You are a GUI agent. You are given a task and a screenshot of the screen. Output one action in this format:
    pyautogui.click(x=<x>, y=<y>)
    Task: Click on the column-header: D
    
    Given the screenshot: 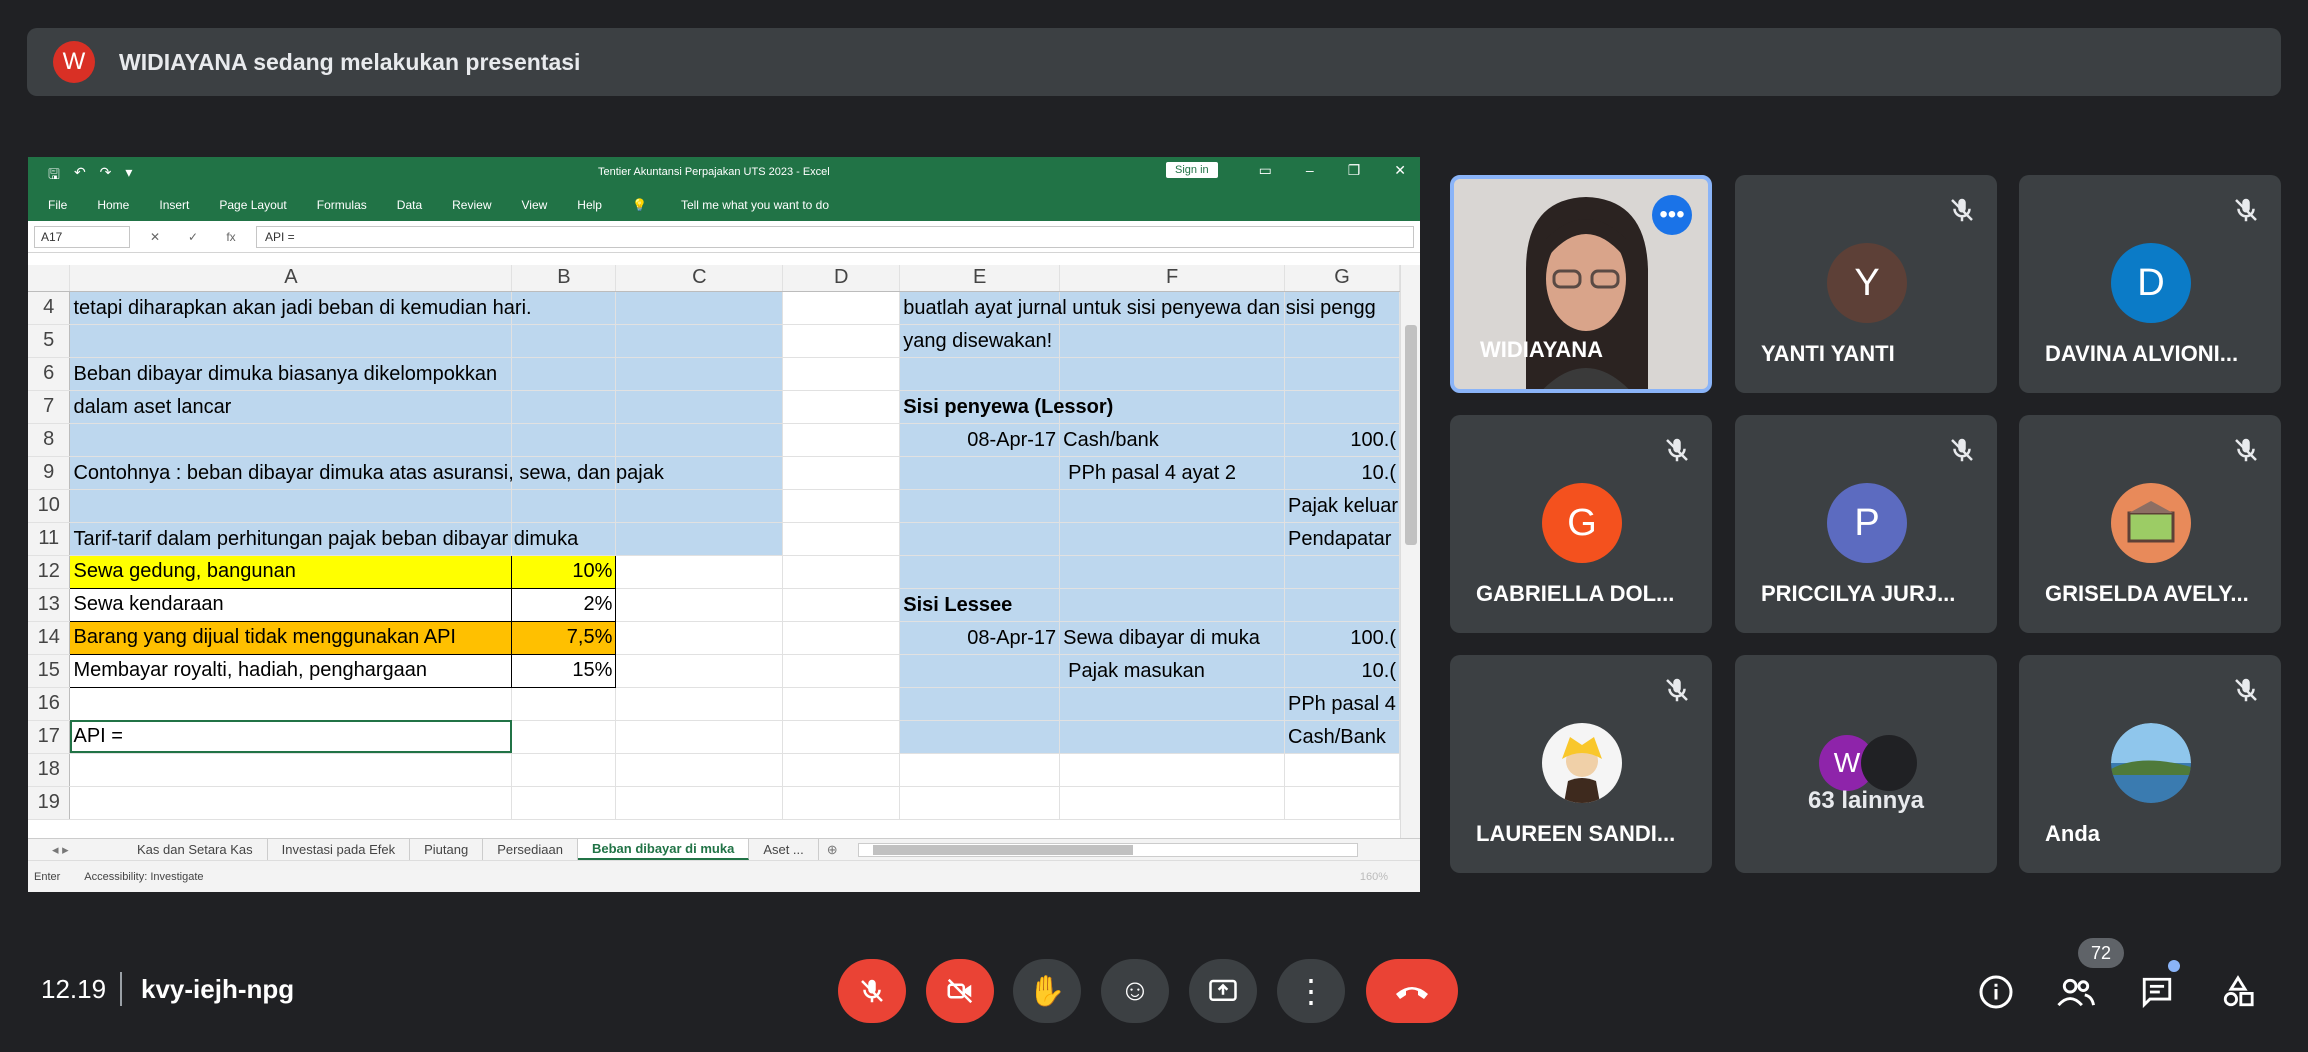 What is the action you would take?
    pyautogui.click(x=841, y=278)
    